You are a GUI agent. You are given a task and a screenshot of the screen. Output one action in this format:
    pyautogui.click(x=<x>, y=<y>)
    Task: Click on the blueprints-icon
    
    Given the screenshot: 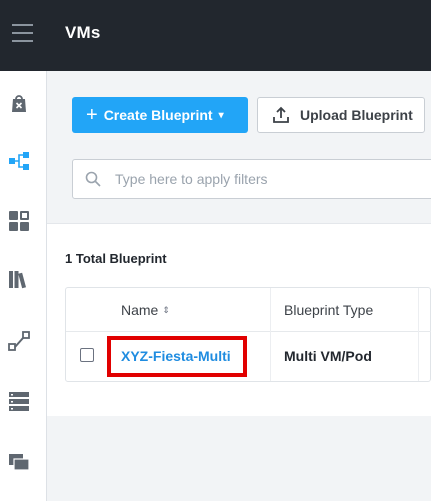 What is the action you would take?
    pyautogui.click(x=19, y=161)
    